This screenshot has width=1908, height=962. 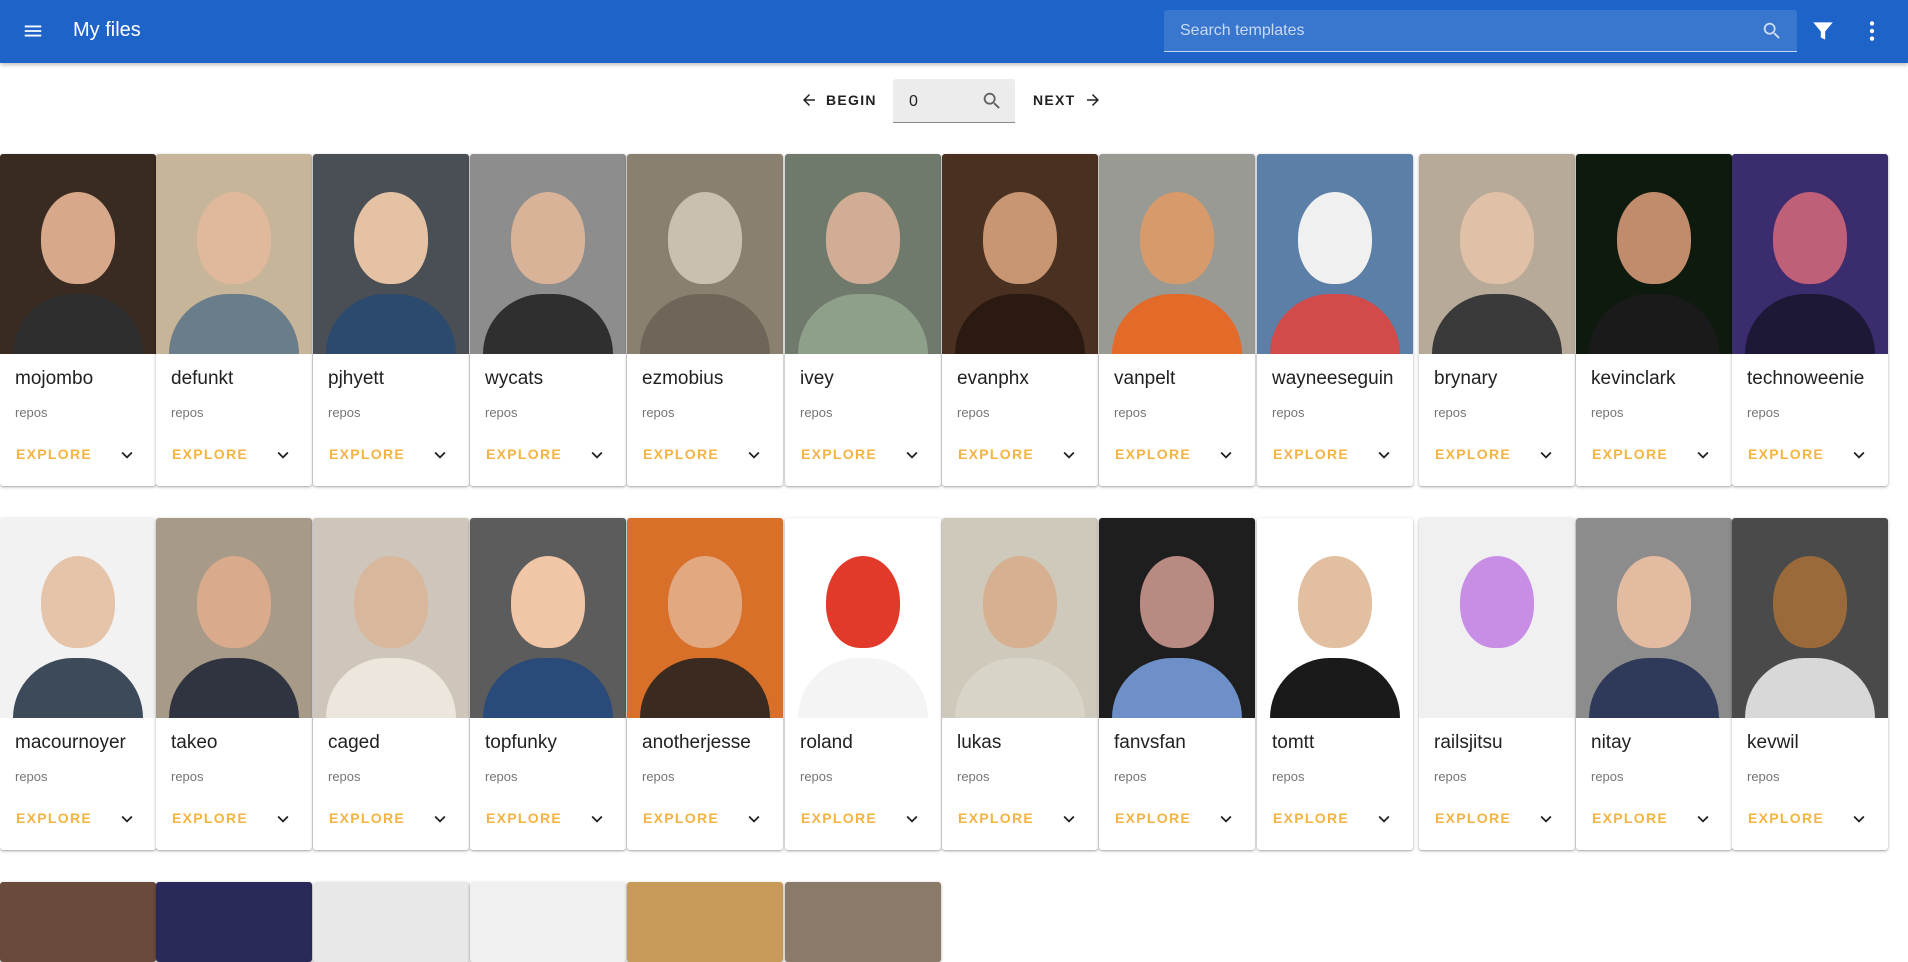 I want to click on template-card: railsjitsu repos EXPLORE, so click(x=1497, y=684).